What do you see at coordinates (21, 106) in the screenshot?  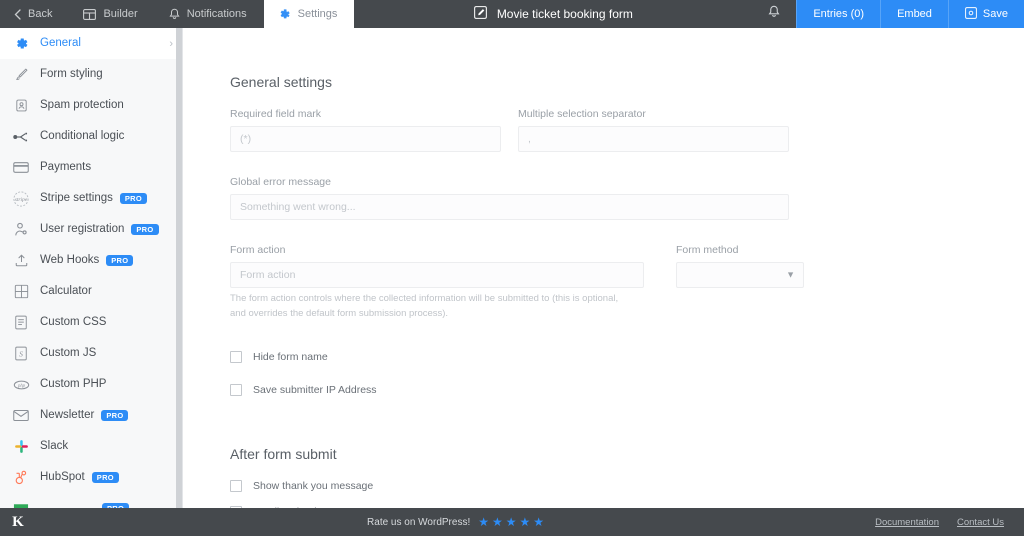 I see `shield-user-icon` at bounding box center [21, 106].